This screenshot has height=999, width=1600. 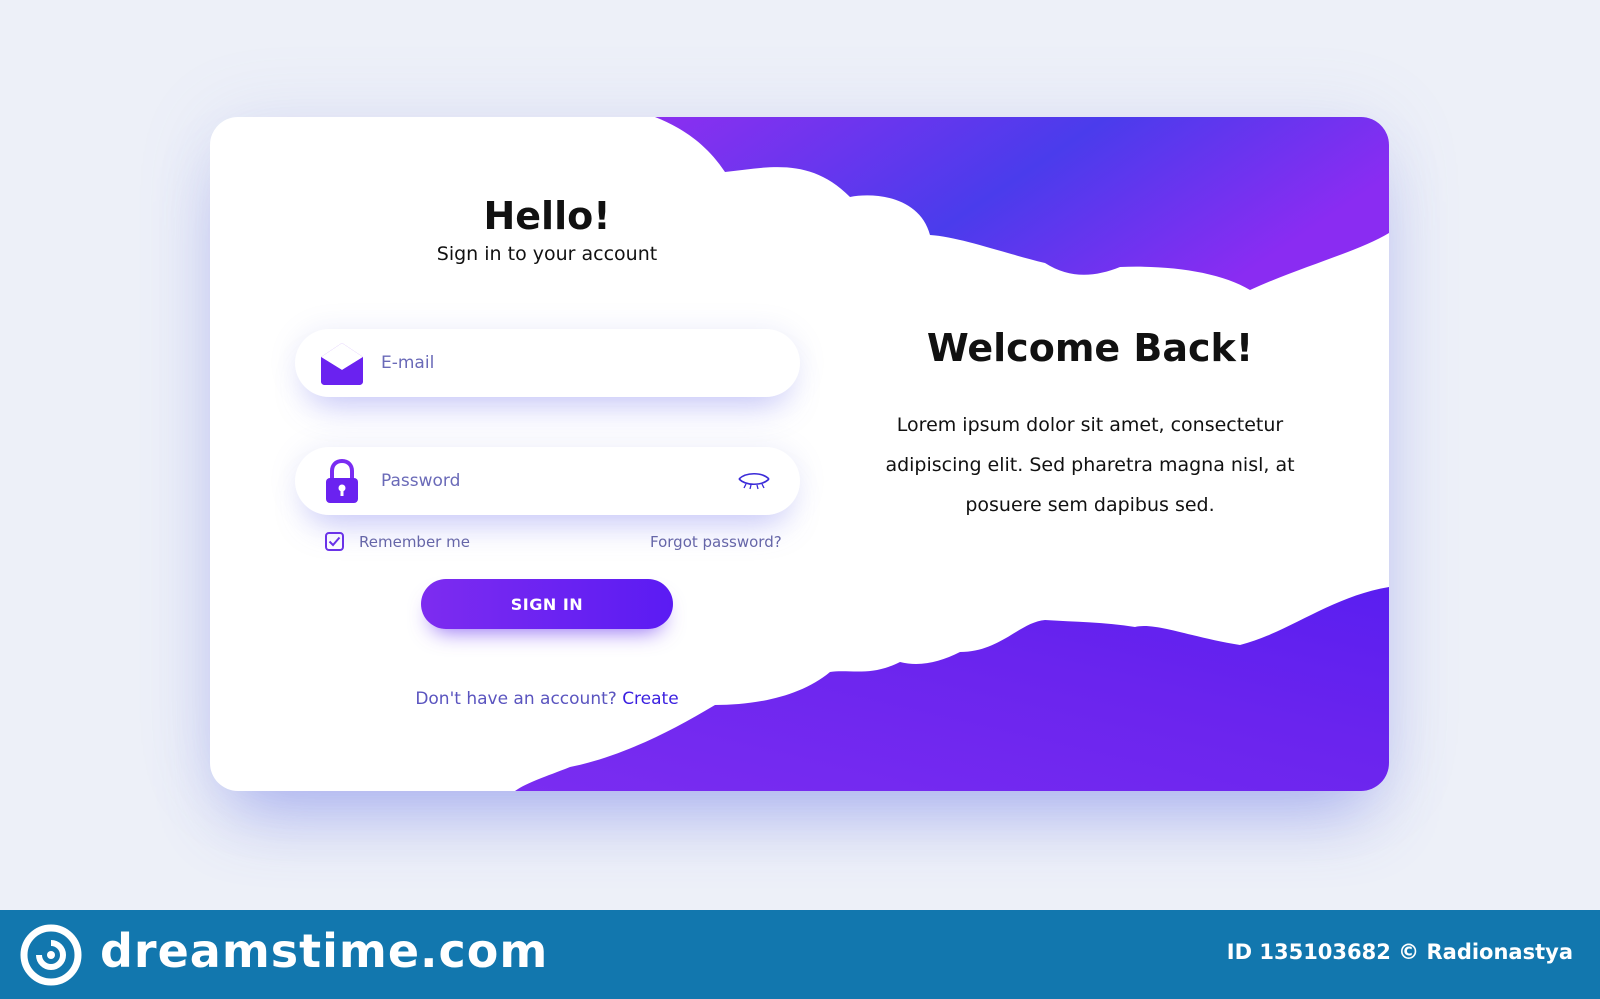 I want to click on welcome-title: Welcome Back!, so click(x=1090, y=348).